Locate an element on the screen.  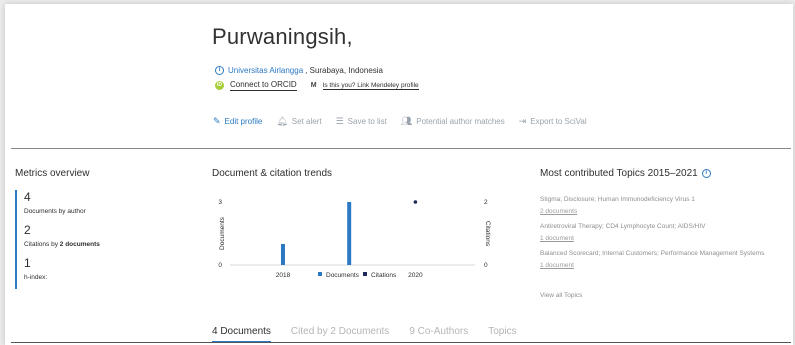
tab-co-authors: 9 Co-Authors is located at coordinates (438, 334).